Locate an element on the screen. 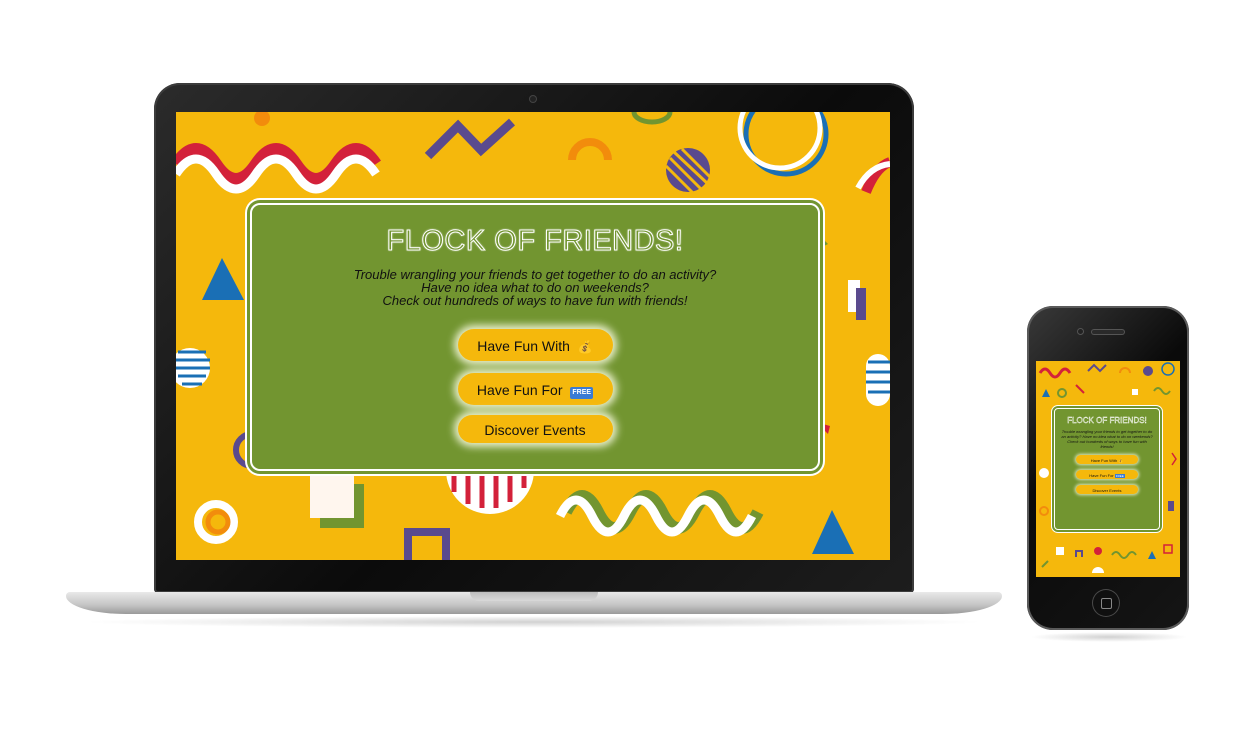 Image resolution: width=1248 pixels, height=750 pixels. site-title: FLOCK OF FRIENDS! is located at coordinates (535, 241).